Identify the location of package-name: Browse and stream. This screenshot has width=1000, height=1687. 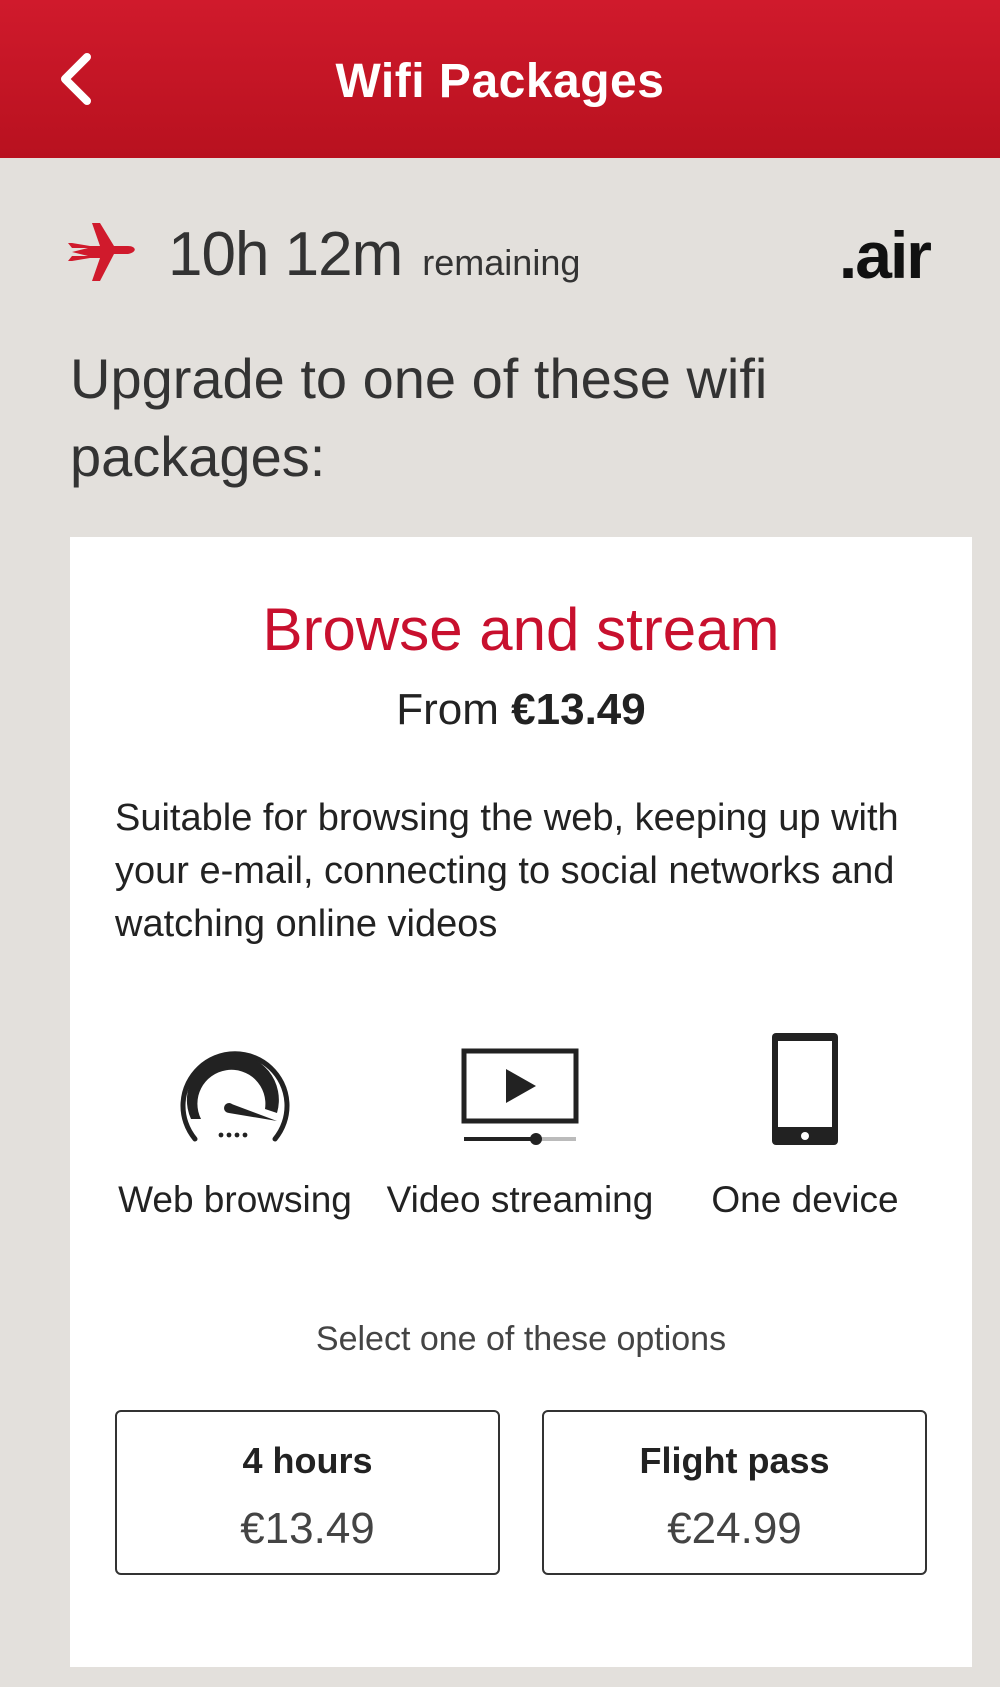
(521, 629).